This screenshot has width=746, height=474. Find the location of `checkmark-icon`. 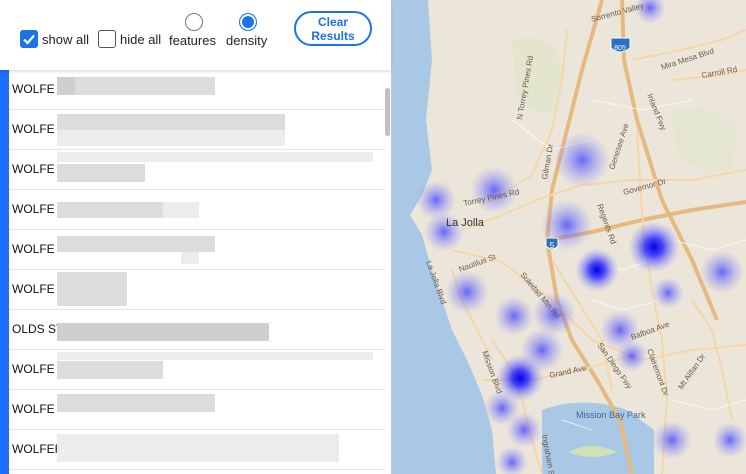

checkmark-icon is located at coordinates (29, 39).